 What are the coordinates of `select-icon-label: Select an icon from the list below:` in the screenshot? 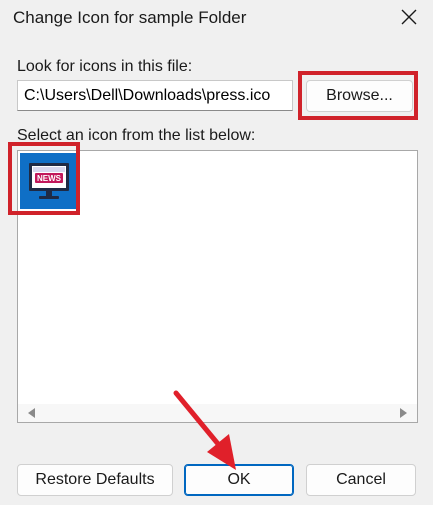 It's located at (136, 135).